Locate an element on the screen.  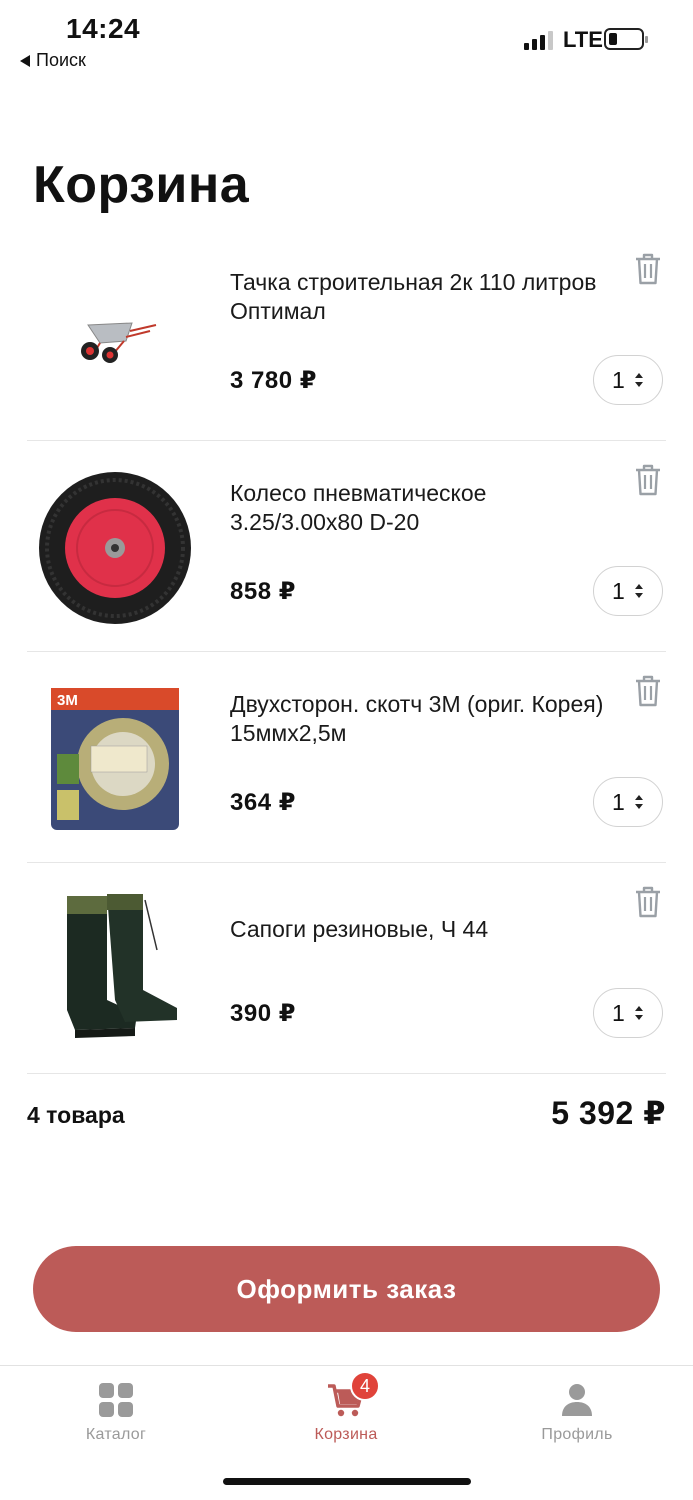
cart-summary: 4 товара 5 392 ₽ is located at coordinates (346, 1117).